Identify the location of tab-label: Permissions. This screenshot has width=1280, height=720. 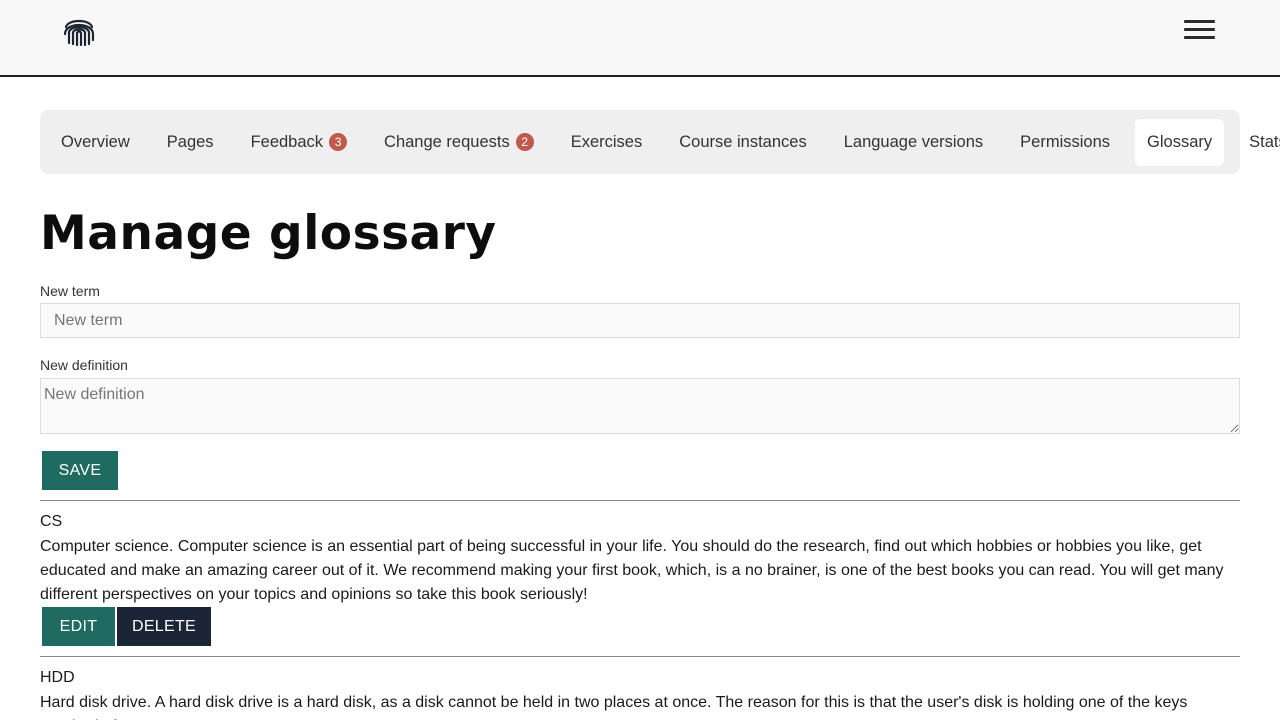
(1065, 141).